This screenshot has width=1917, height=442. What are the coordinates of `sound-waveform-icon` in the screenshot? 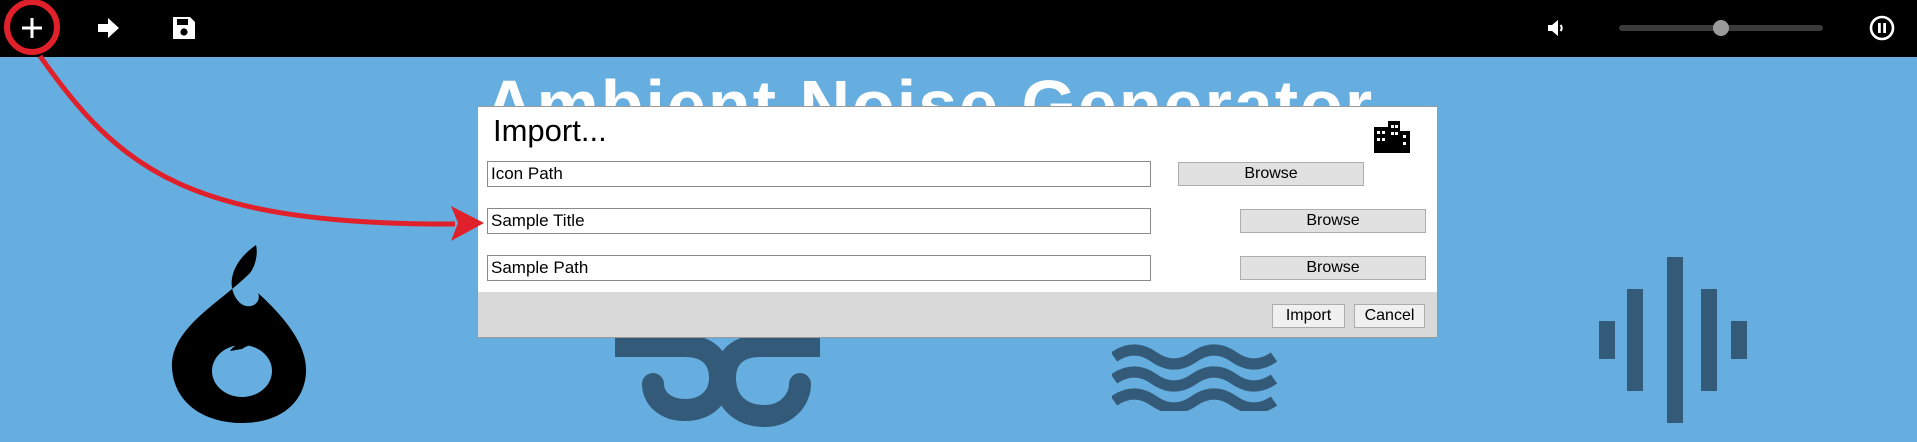 It's located at (1674, 340).